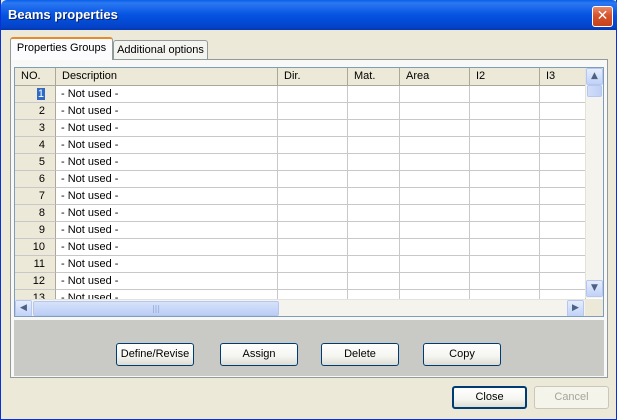 This screenshot has width=617, height=420. I want to click on horizontal-scrollbar: ◀ ||| ▶, so click(300, 307).